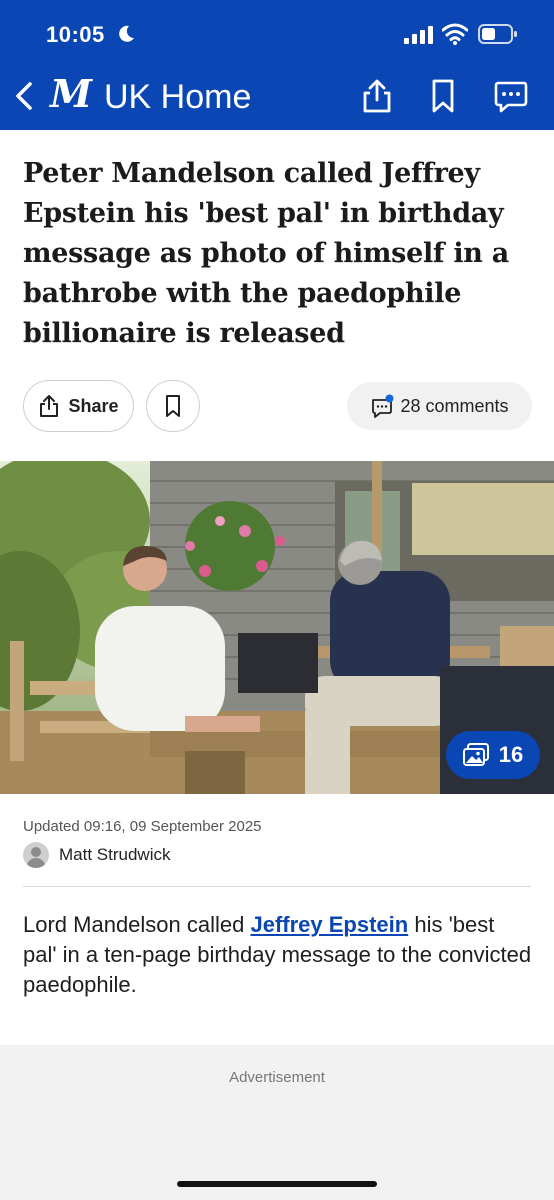 The image size is (554, 1200). I want to click on home-indicator, so click(277, 1184).